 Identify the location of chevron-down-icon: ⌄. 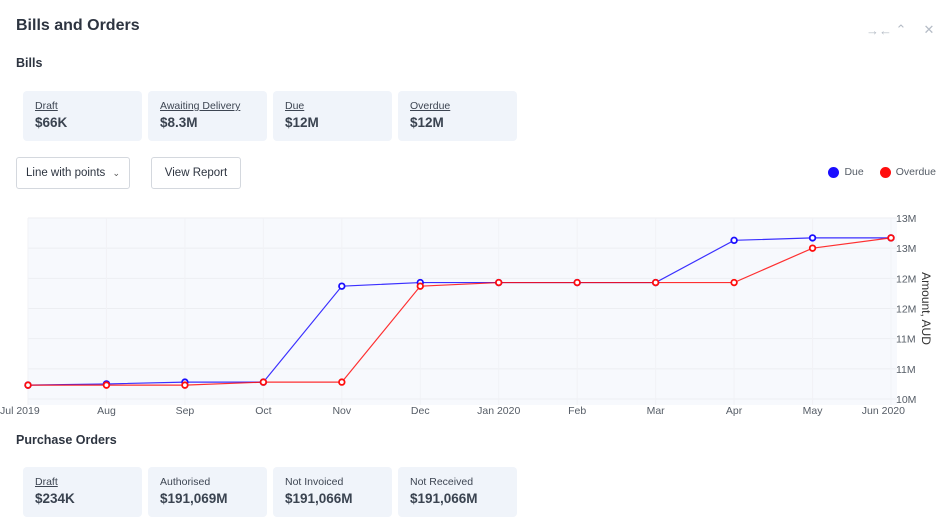
(116, 172).